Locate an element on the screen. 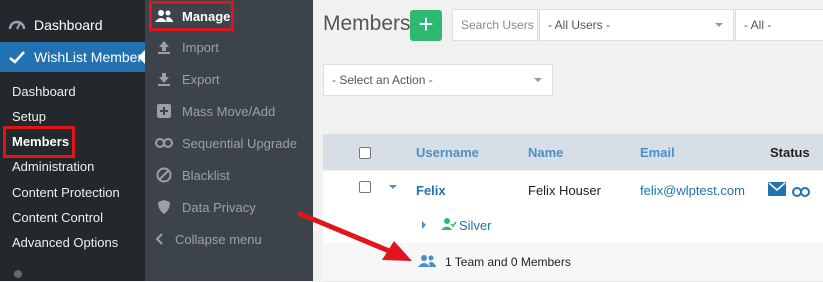  highlight-box-members is located at coordinates (39, 142).